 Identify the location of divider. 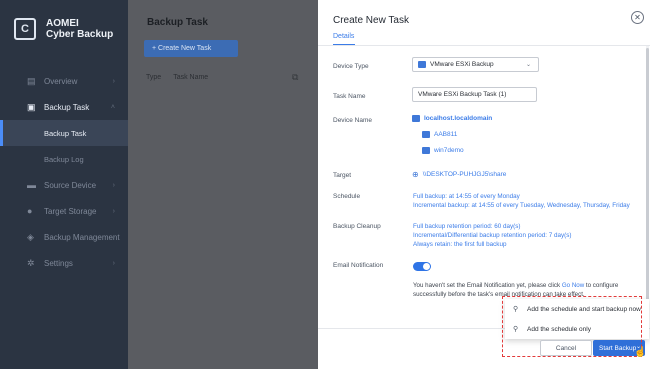
(484, 45).